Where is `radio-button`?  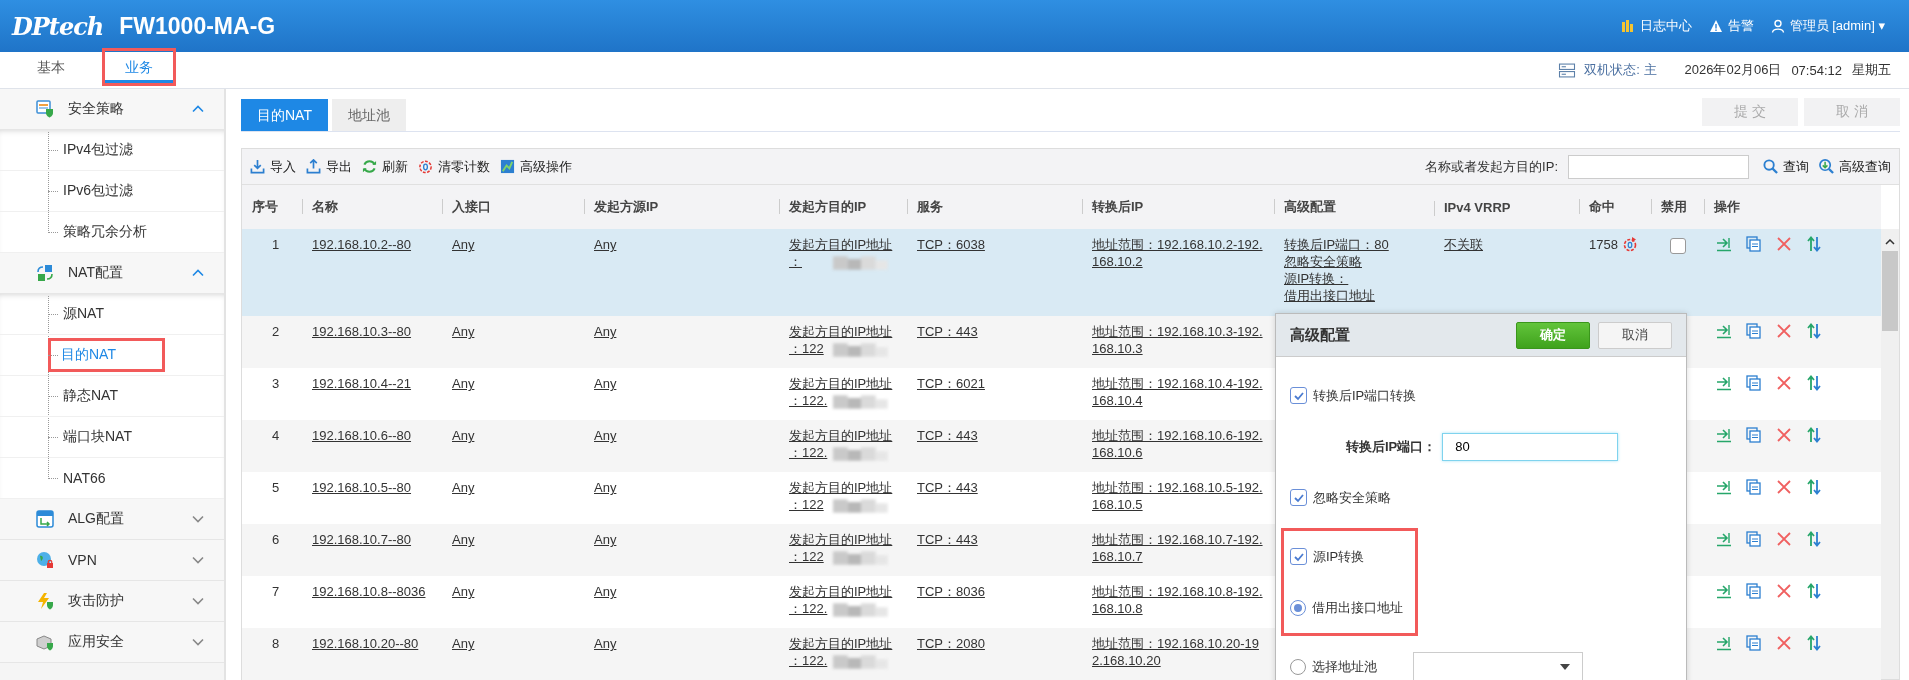 radio-button is located at coordinates (1298, 666).